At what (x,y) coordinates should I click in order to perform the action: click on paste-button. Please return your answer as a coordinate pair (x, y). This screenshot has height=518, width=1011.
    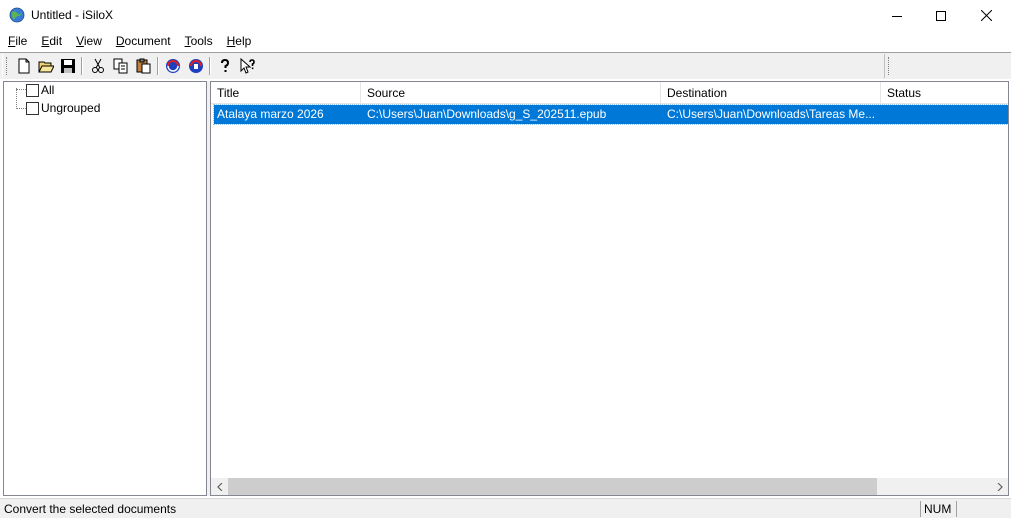
    Looking at the image, I should click on (144, 66).